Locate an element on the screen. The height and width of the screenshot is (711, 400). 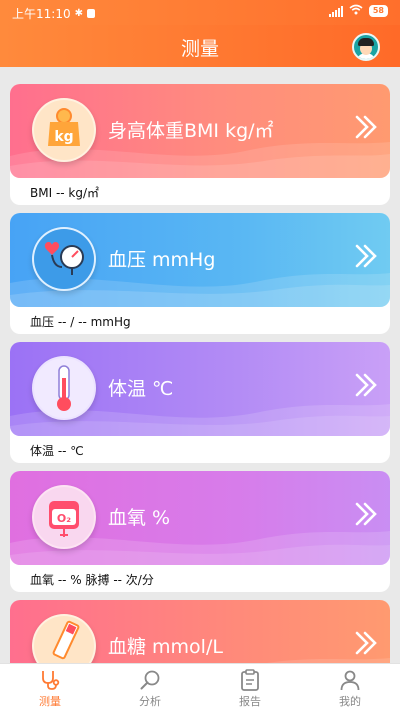
bag-icon is located at coordinates (90, 13).